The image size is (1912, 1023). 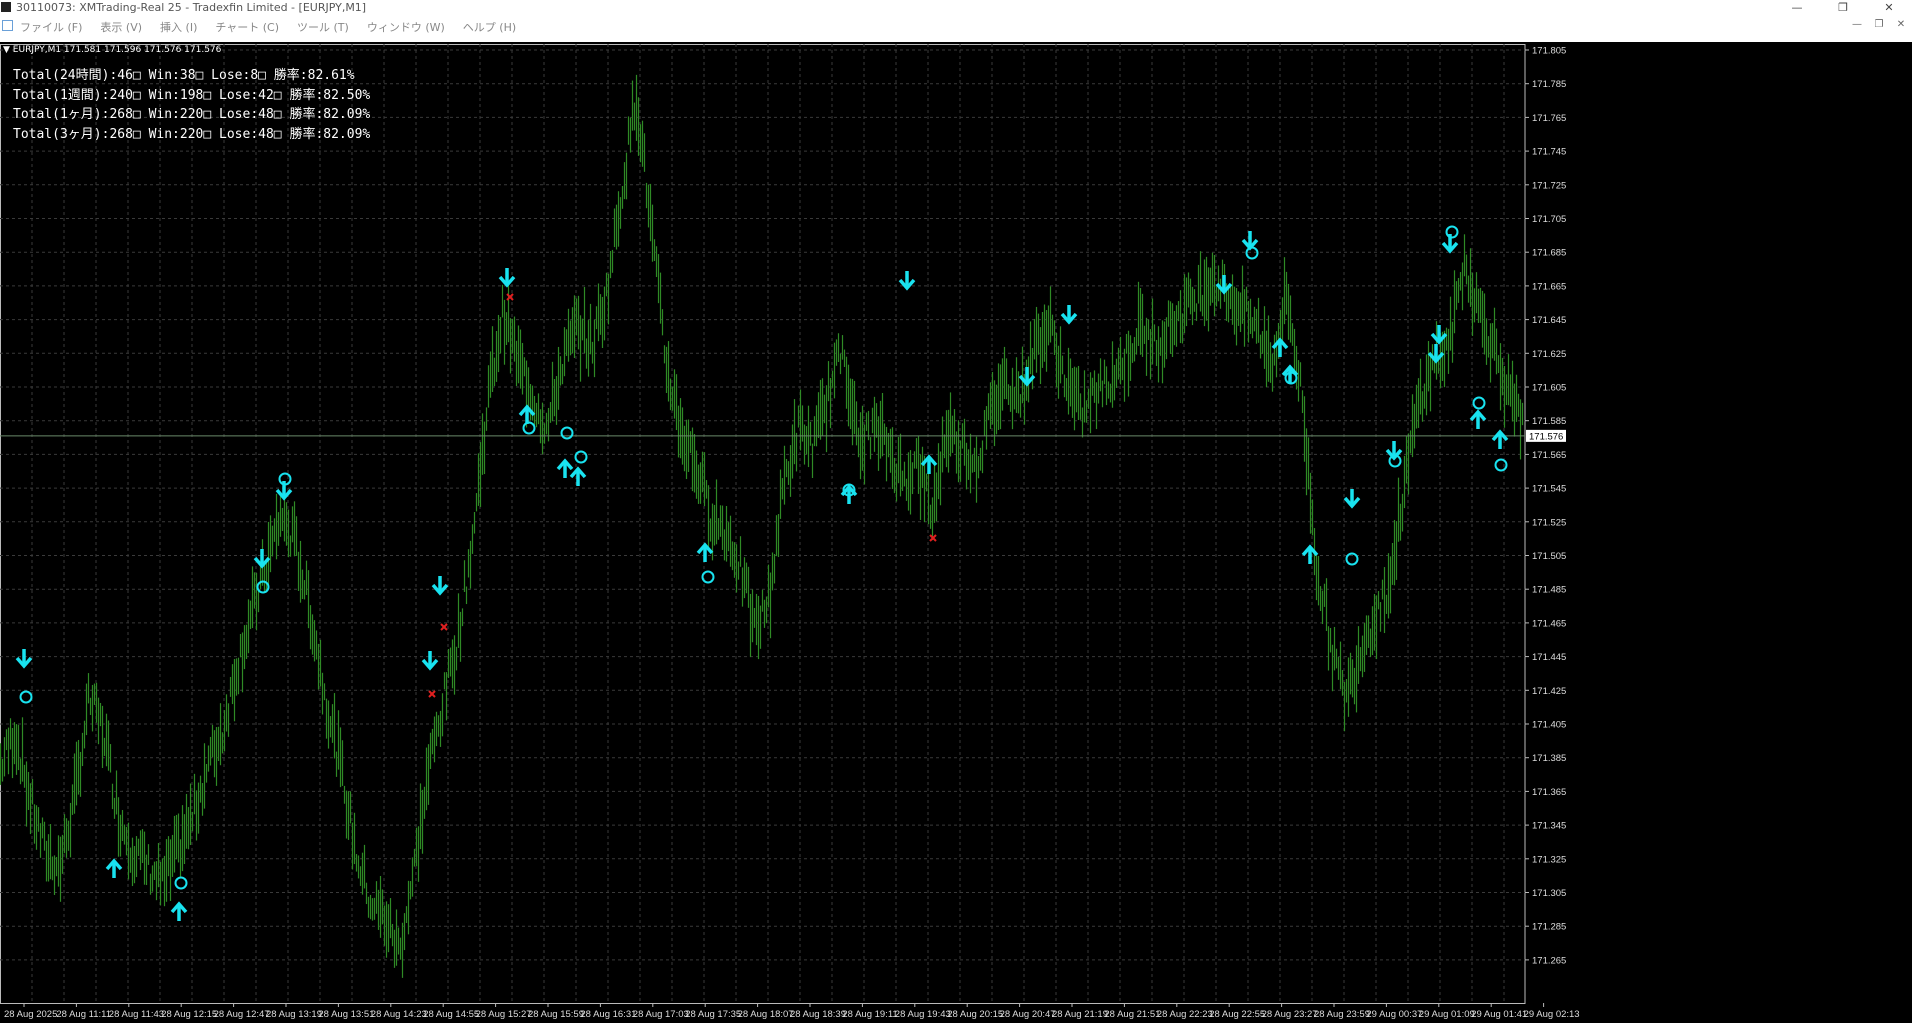 What do you see at coordinates (504, 1014) in the screenshot?
I see `time-label: 28 Aug 15:27` at bounding box center [504, 1014].